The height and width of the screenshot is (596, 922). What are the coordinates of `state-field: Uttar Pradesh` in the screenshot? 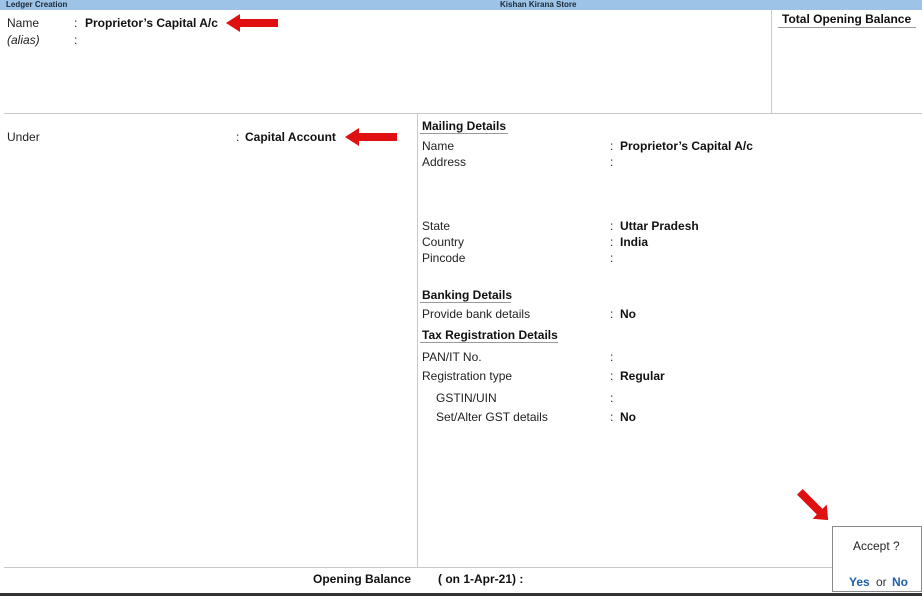 It's located at (659, 226).